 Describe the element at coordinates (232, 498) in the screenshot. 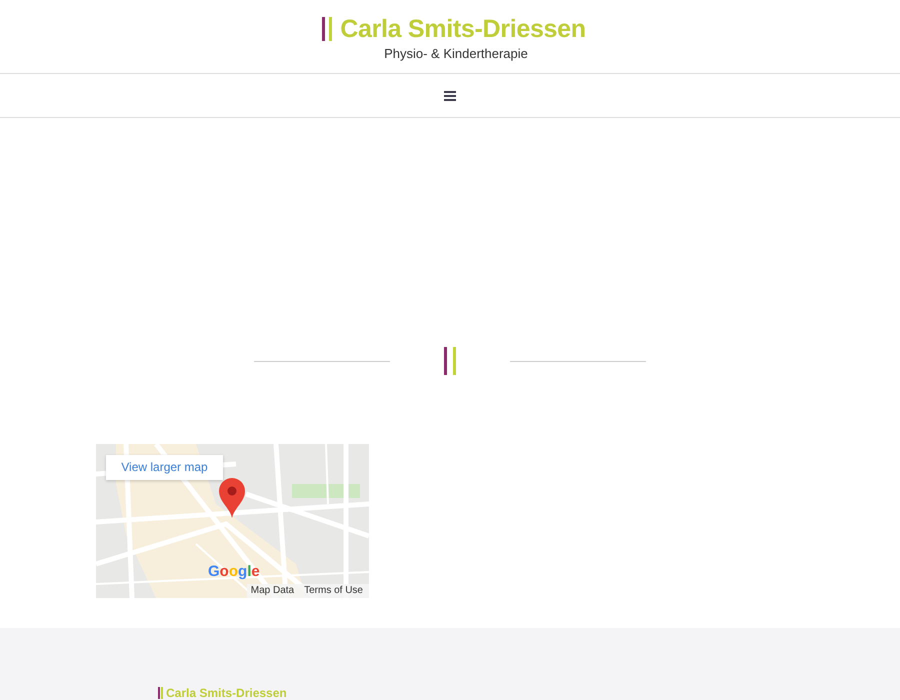

I see `map-pin-icon` at that location.